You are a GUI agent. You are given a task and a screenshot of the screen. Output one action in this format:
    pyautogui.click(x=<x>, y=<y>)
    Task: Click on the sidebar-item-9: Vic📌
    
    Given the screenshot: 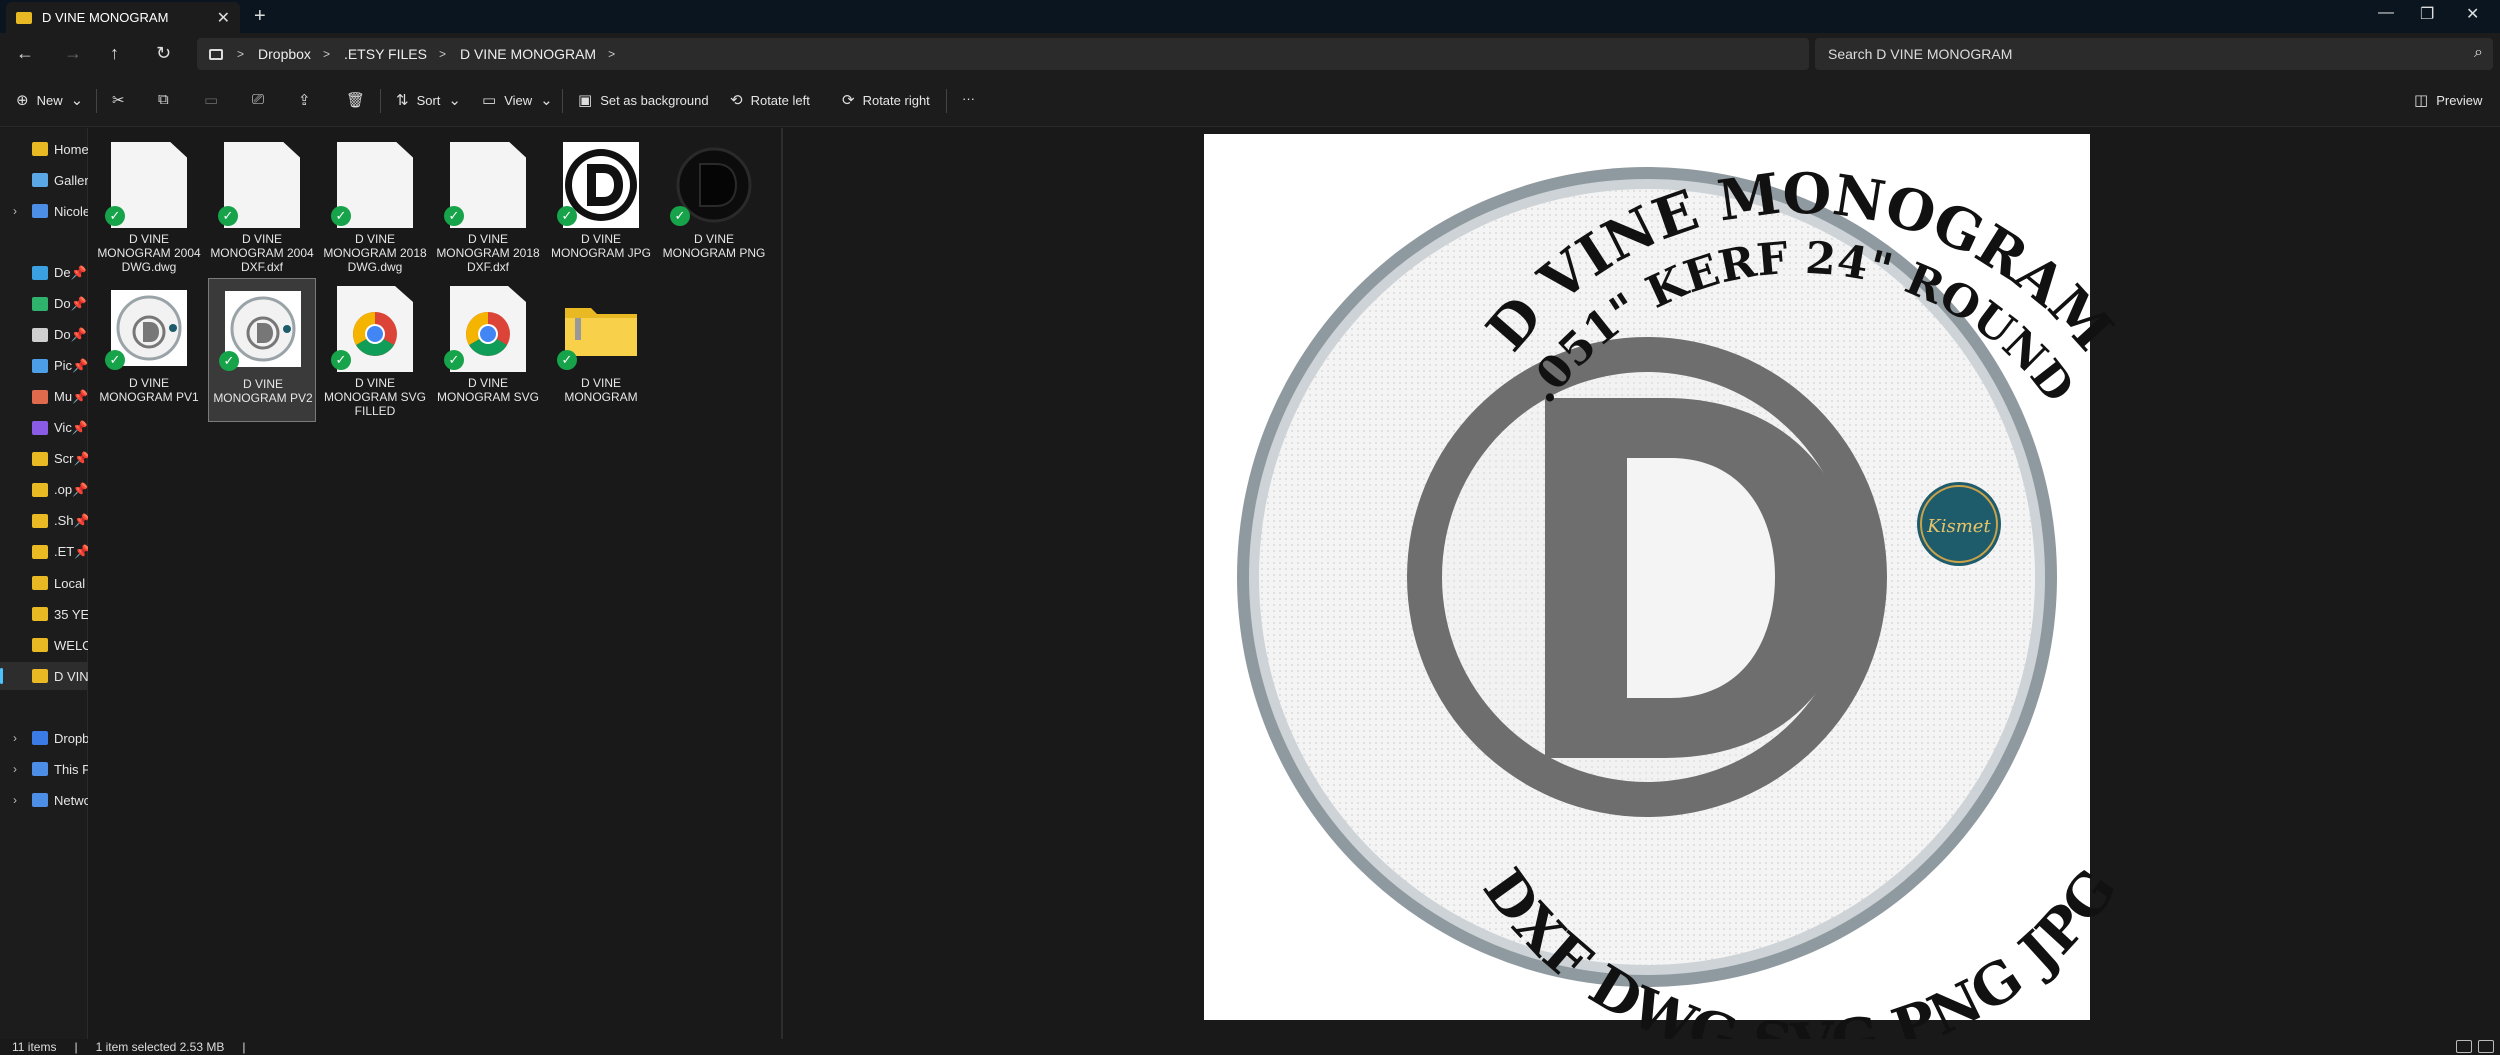 What is the action you would take?
    pyautogui.click(x=44, y=428)
    